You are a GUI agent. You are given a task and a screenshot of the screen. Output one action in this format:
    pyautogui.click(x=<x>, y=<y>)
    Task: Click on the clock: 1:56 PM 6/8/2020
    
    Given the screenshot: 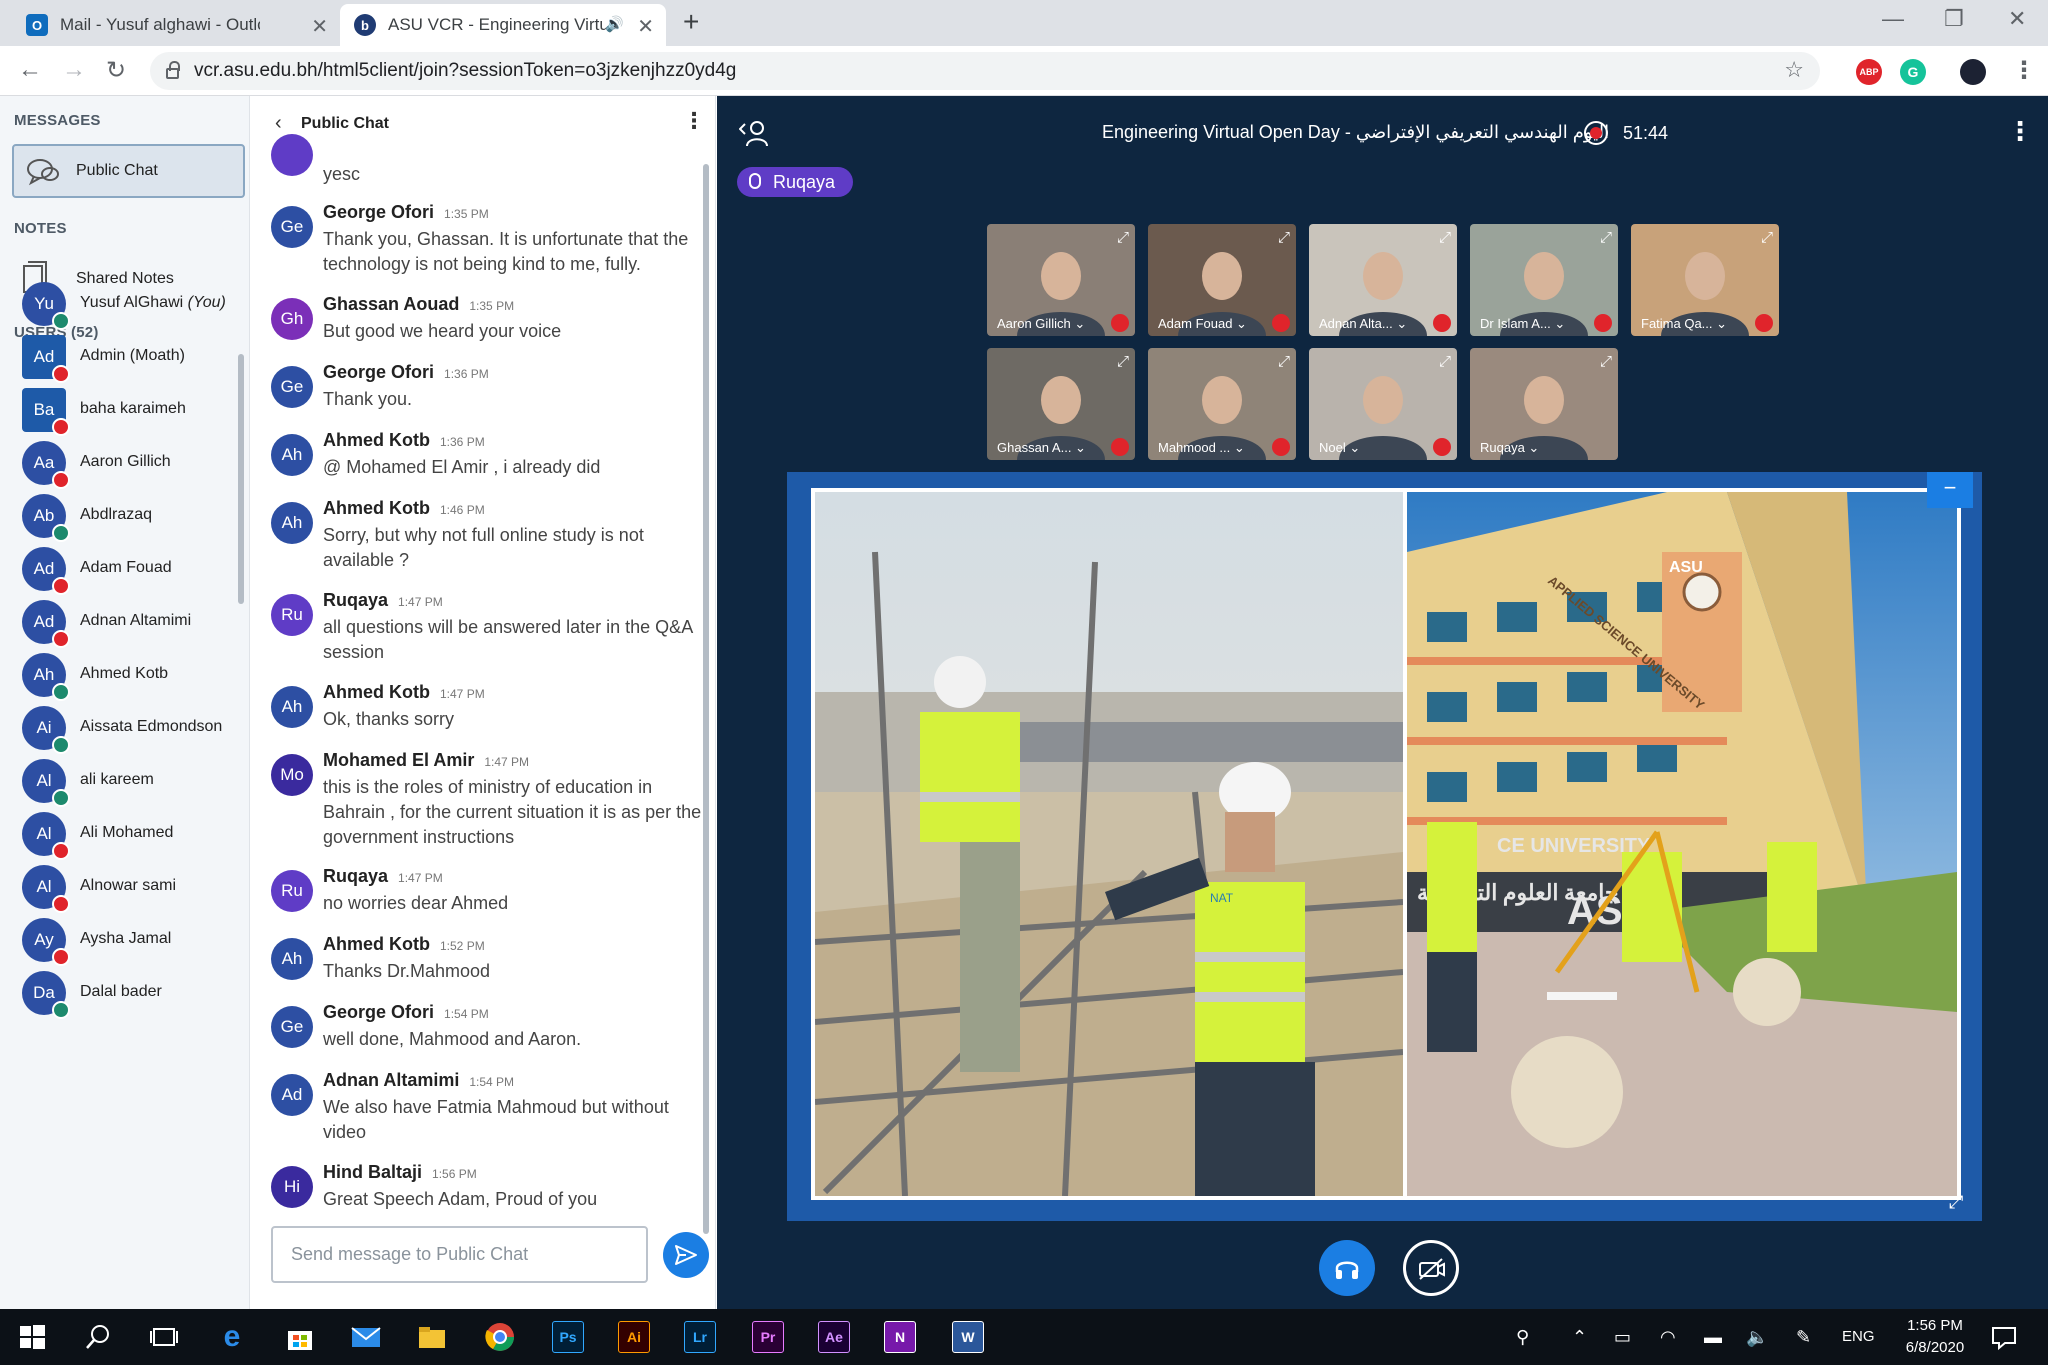 What is the action you would take?
    pyautogui.click(x=1935, y=1337)
    